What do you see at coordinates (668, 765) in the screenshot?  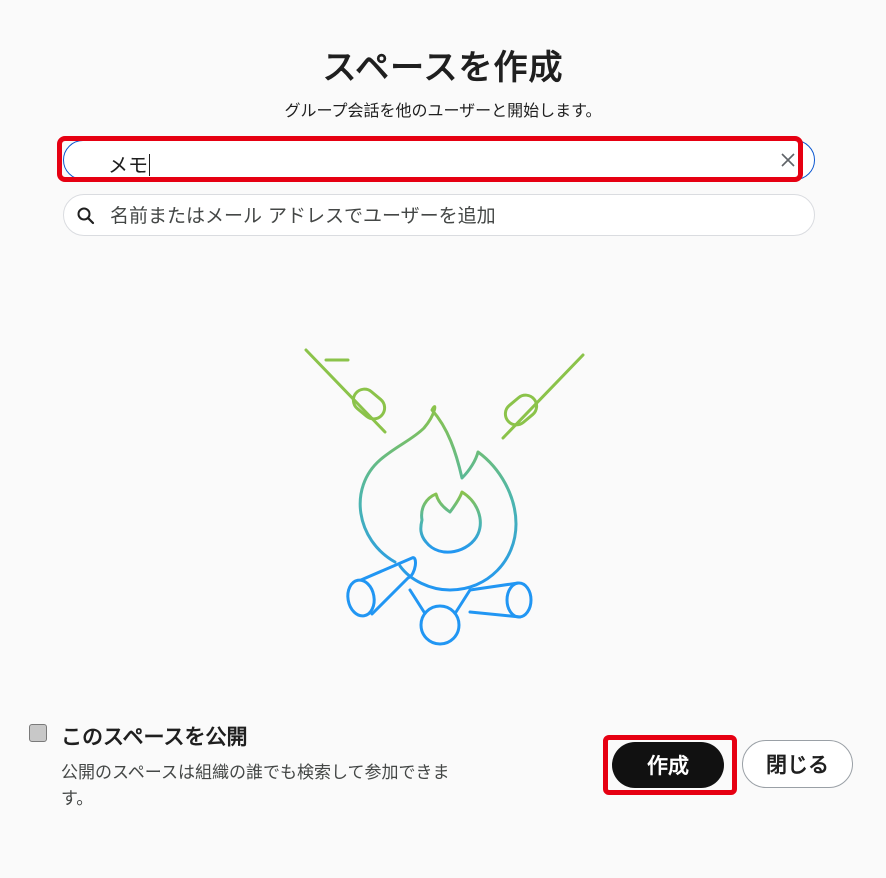 I see `create-button: 作成` at bounding box center [668, 765].